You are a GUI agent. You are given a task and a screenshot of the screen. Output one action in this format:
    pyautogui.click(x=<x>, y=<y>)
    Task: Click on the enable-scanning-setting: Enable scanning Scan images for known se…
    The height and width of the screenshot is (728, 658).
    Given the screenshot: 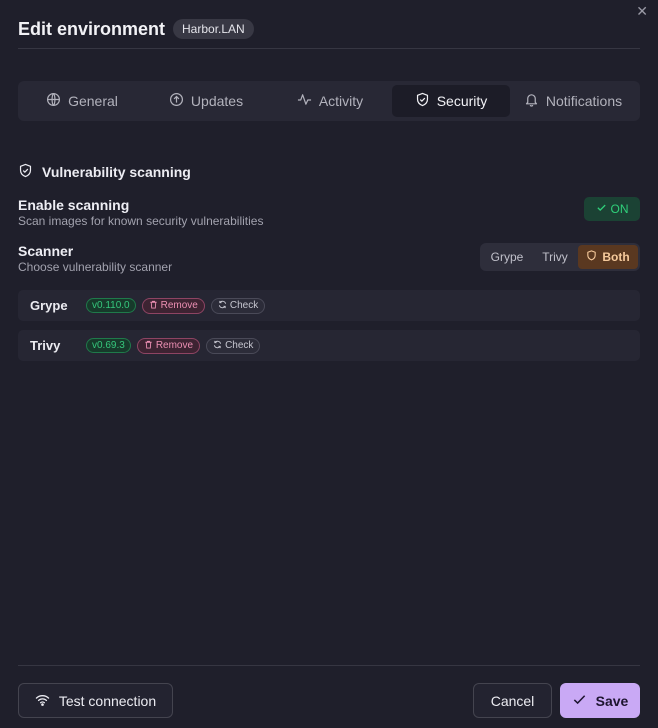 What is the action you would take?
    pyautogui.click(x=140, y=212)
    